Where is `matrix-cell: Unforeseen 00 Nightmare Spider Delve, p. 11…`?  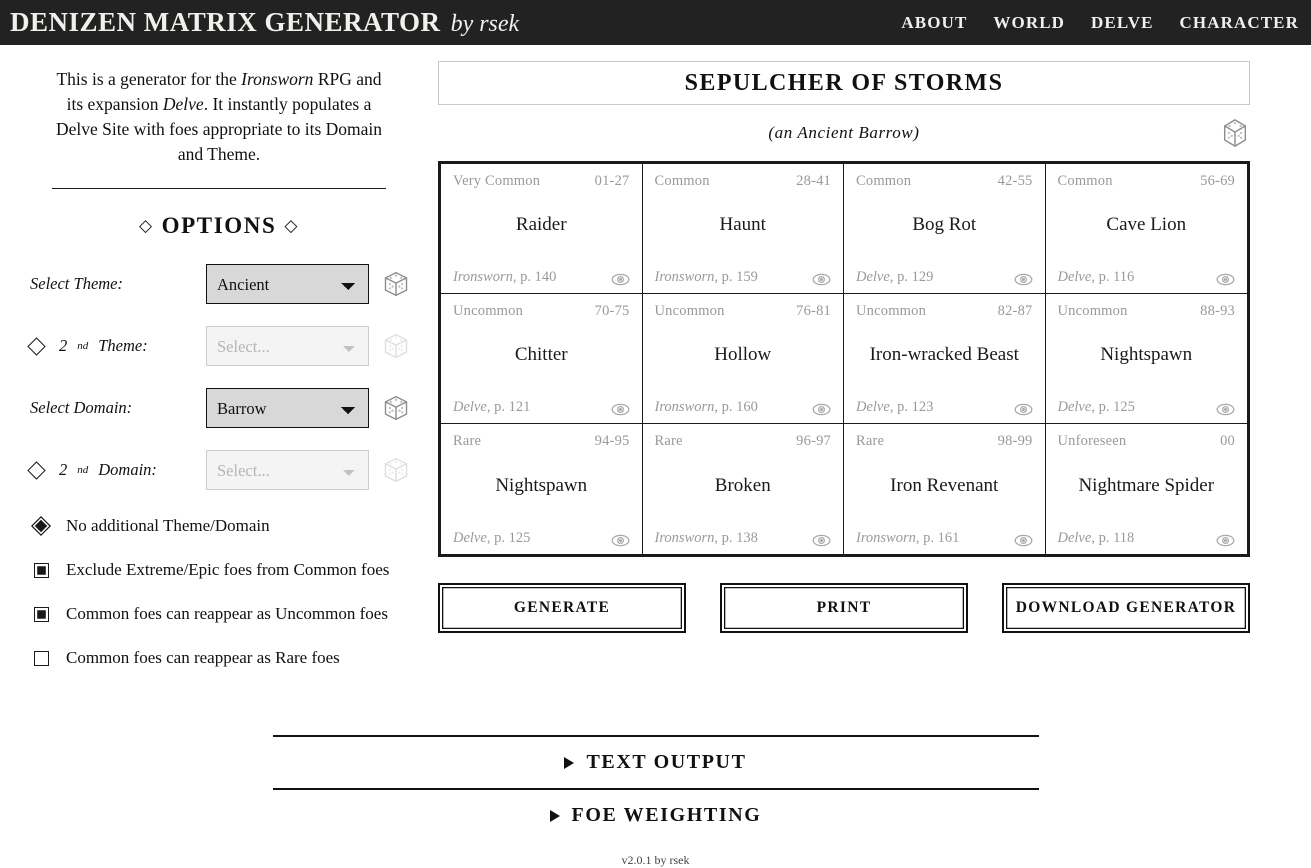 matrix-cell: Unforeseen 00 Nightmare Spider Delve, p. 11… is located at coordinates (1147, 489).